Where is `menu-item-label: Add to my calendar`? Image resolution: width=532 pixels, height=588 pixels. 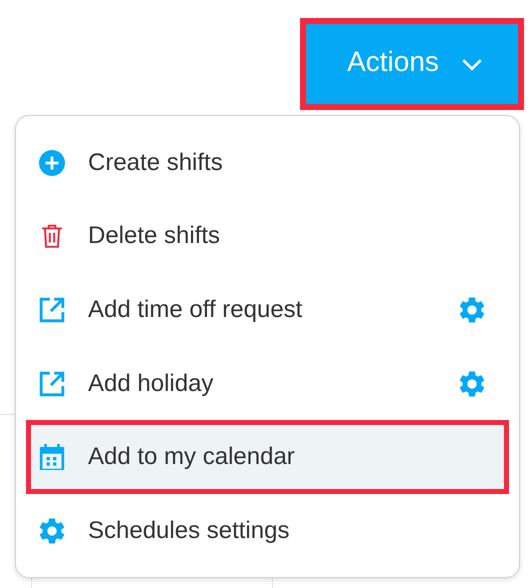
menu-item-label: Add to my calendar is located at coordinates (192, 457).